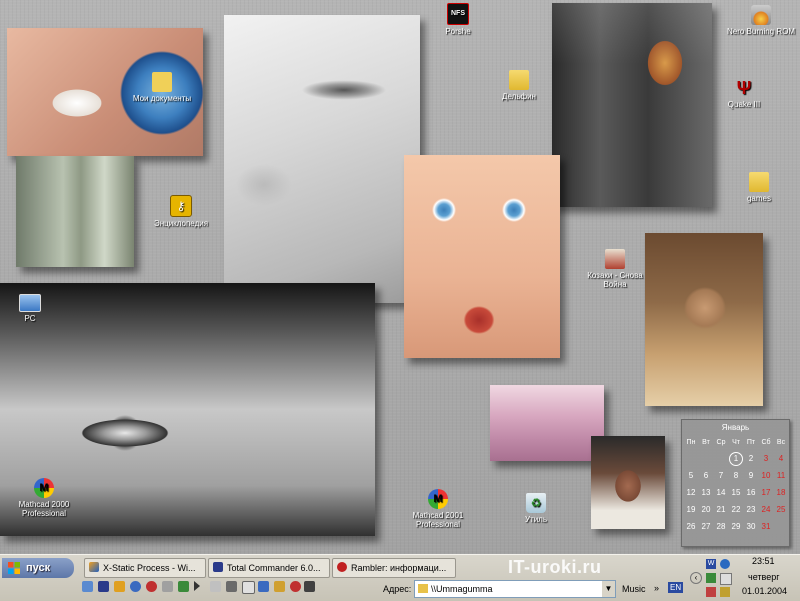 Image resolution: width=800 pixels, height=601 pixels. What do you see at coordinates (721, 510) in the screenshot?
I see `calendar-day: 21` at bounding box center [721, 510].